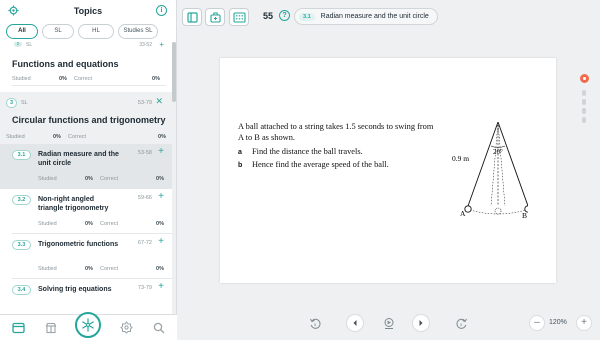 The width and height of the screenshot is (600, 340). I want to click on filter-hl: HL, so click(96, 31).